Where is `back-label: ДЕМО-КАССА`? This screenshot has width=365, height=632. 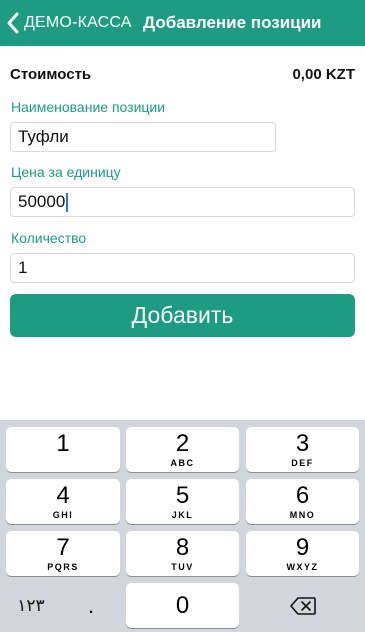
back-label: ДЕМО-КАССА is located at coordinates (78, 22).